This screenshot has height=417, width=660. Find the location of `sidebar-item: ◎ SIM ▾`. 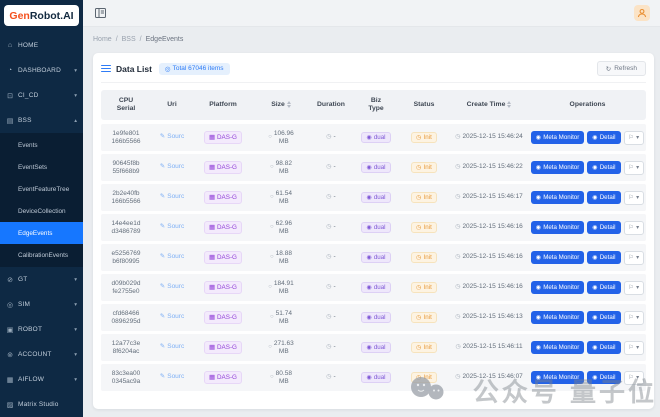

sidebar-item: ◎ SIM ▾ is located at coordinates (41, 304).